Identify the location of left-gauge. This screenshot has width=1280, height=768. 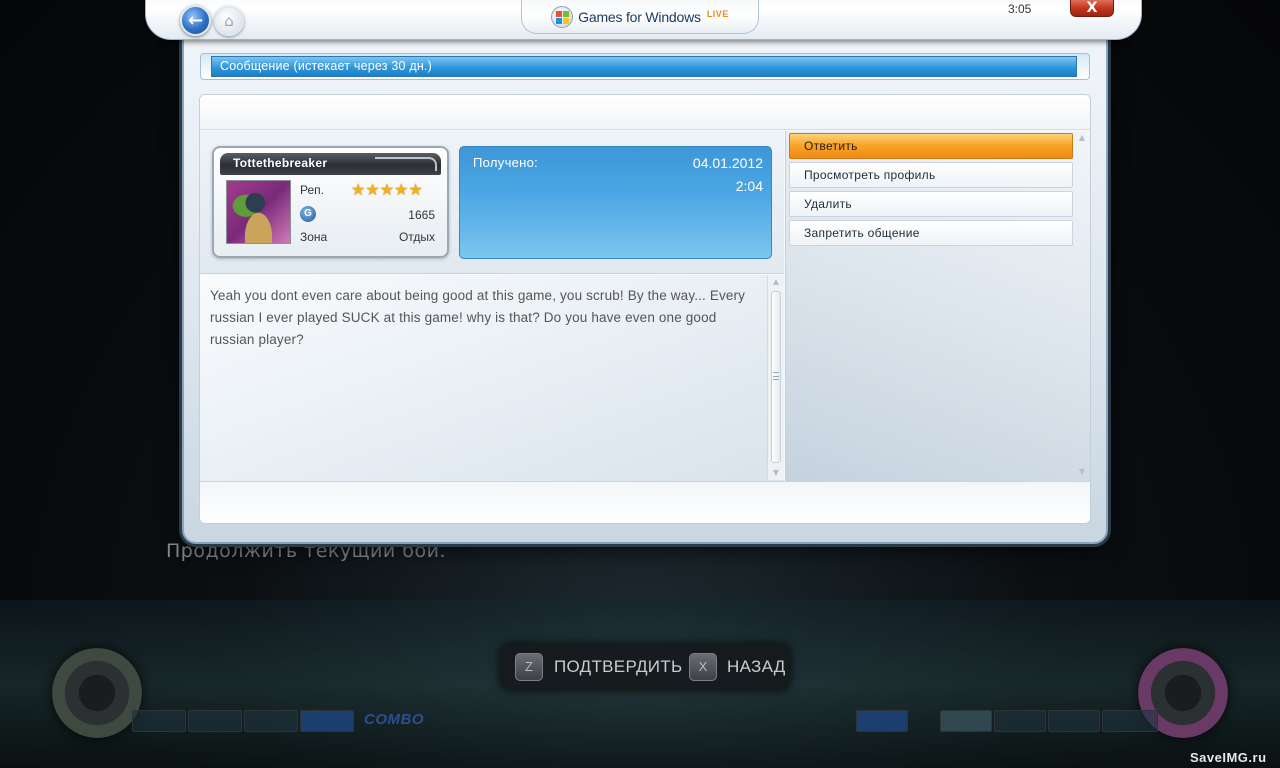
(97, 693).